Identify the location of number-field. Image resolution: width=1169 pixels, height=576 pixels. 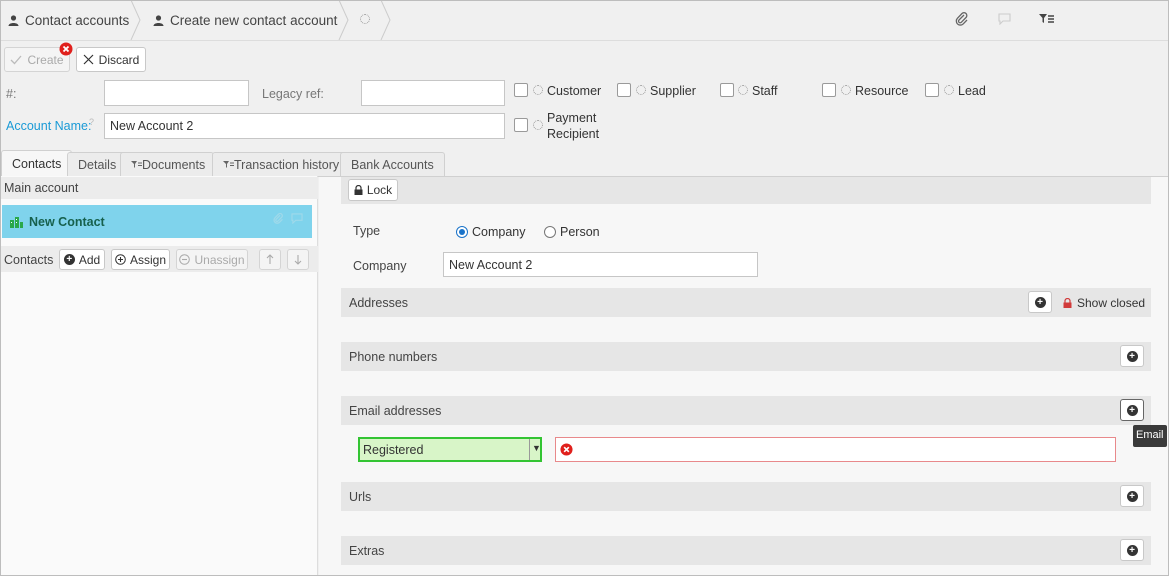
(176, 93).